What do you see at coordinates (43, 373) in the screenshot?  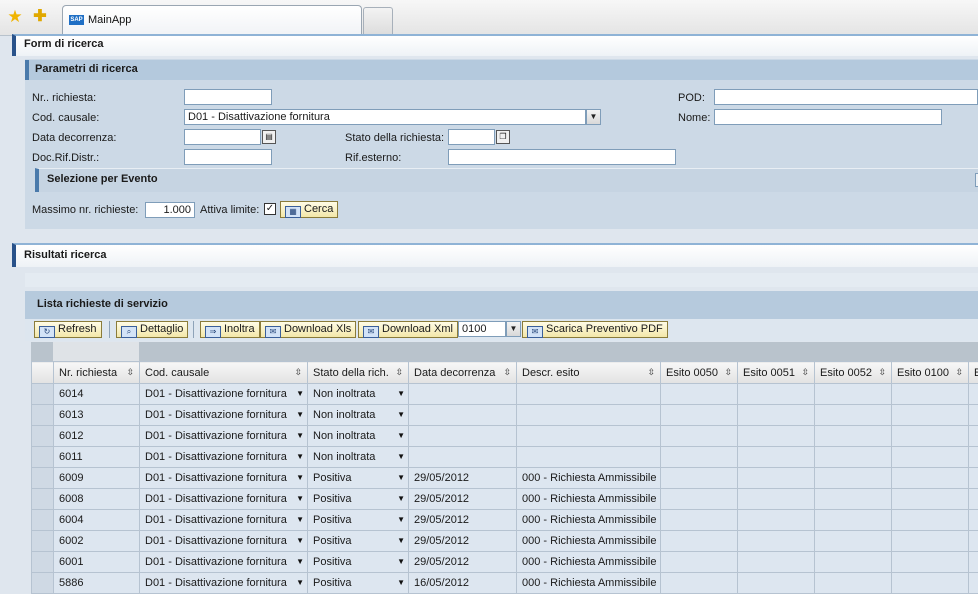 I see `select-all-header` at bounding box center [43, 373].